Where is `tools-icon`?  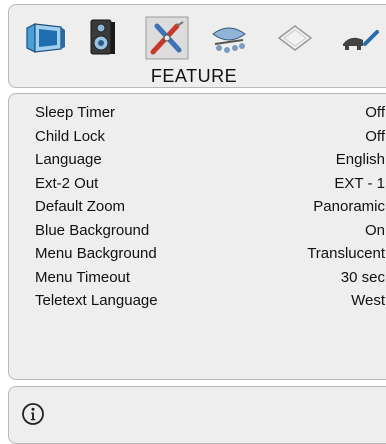 tools-icon is located at coordinates (167, 38).